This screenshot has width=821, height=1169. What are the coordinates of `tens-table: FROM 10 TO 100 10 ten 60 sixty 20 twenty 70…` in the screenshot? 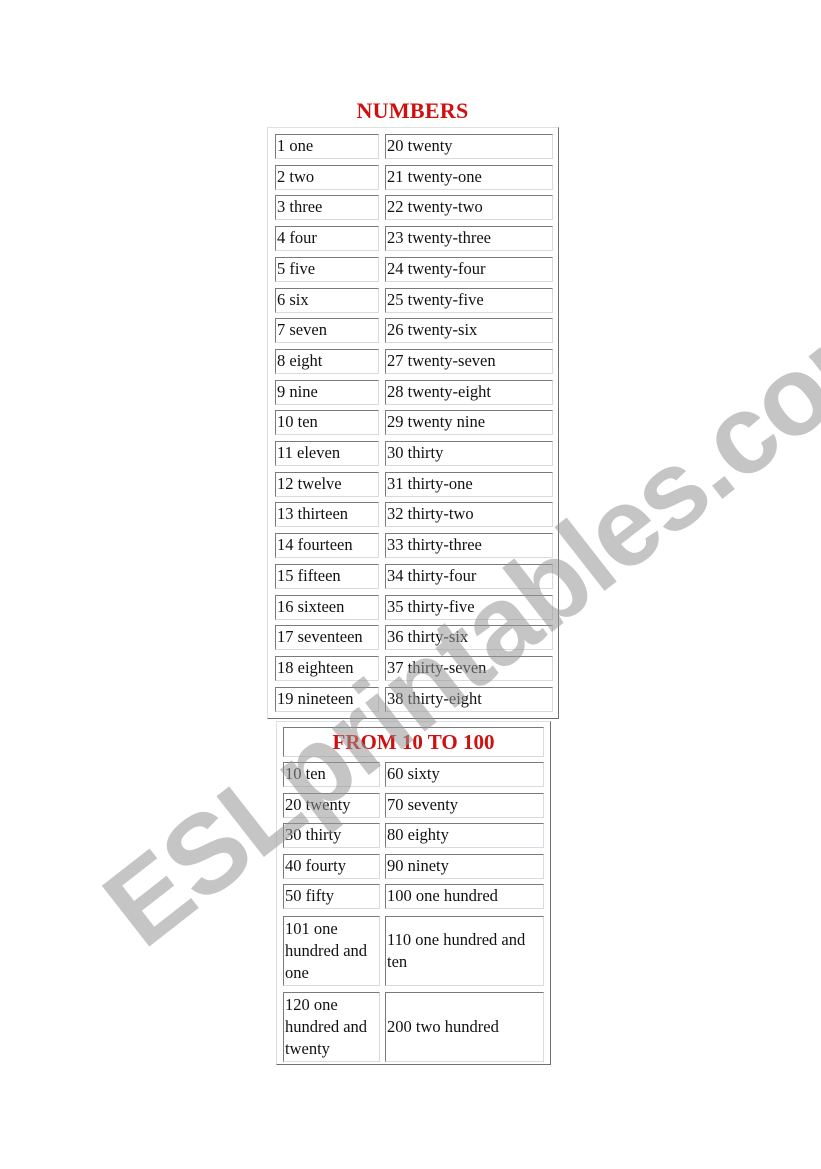 It's located at (413, 893).